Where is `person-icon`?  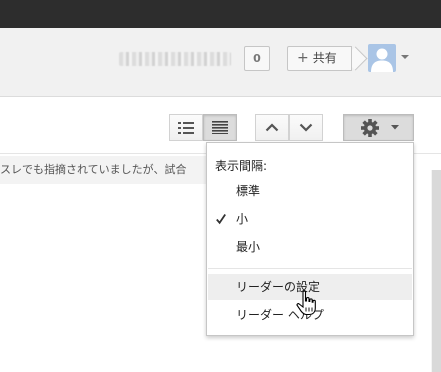 person-icon is located at coordinates (382, 60).